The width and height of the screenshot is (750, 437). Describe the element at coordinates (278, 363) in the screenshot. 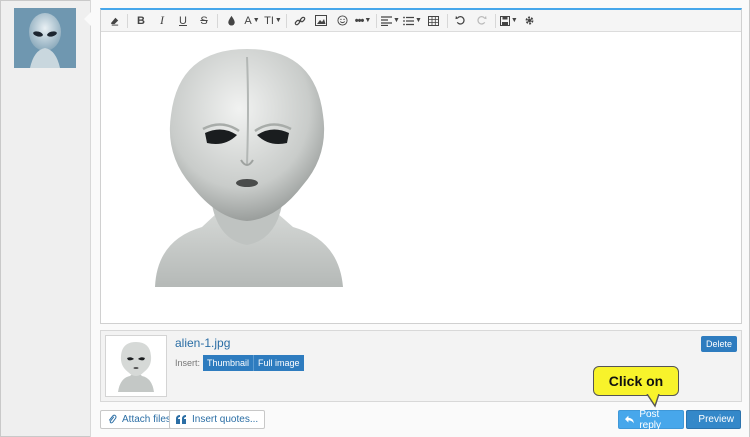

I see `insert-full-image-button: Full image` at that location.